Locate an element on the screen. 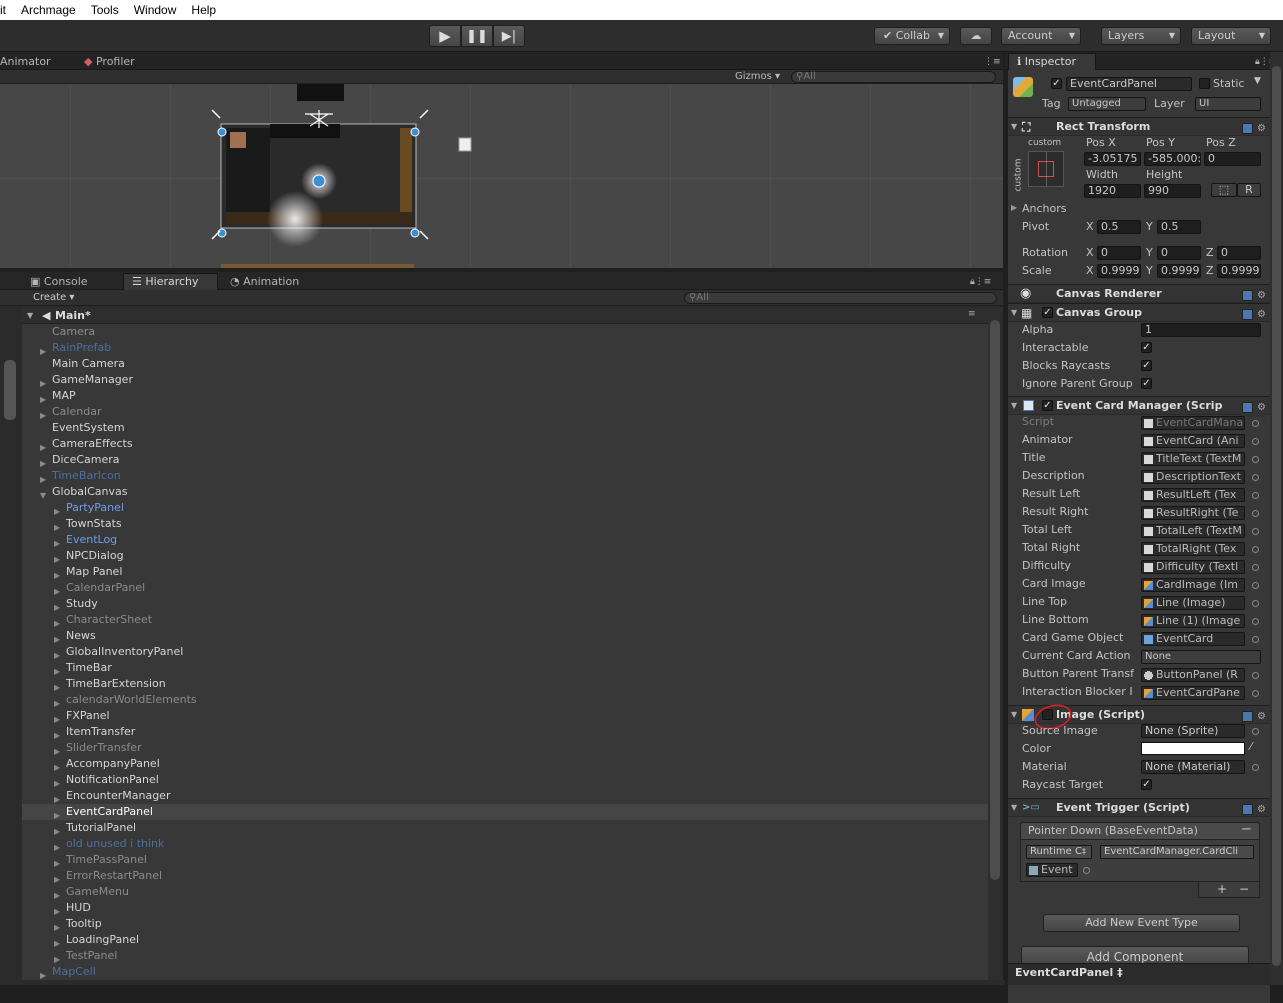 Image resolution: width=1283 pixels, height=1003 pixels. rect-transform-header: ▼ ⛶ Rect Transform ⚙ is located at coordinates (1139, 126).